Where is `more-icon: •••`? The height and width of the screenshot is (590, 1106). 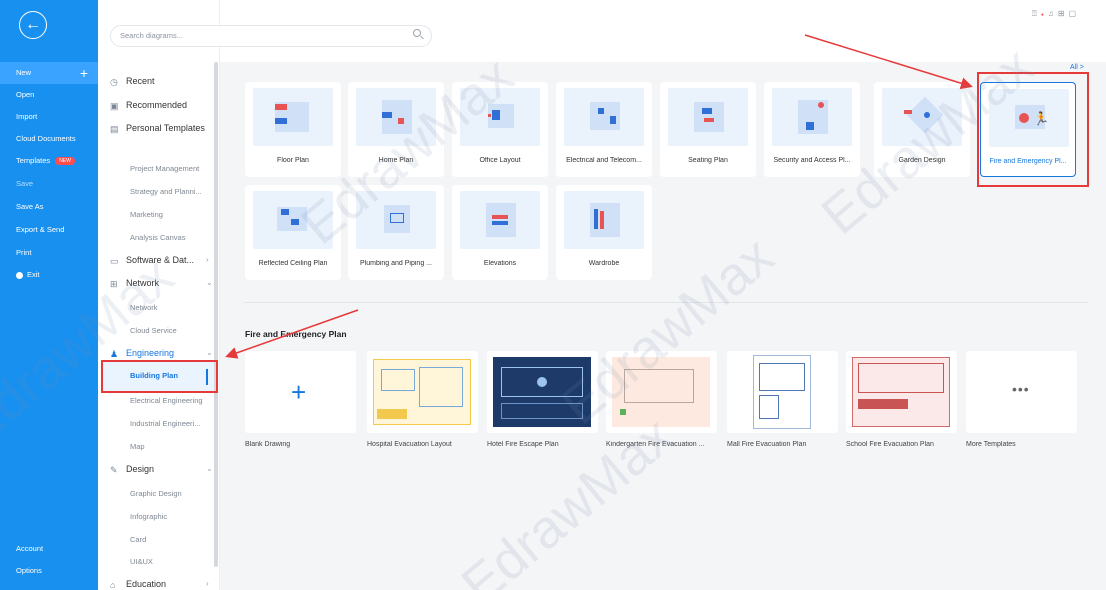
more-icon: ••• is located at coordinates (1021, 389).